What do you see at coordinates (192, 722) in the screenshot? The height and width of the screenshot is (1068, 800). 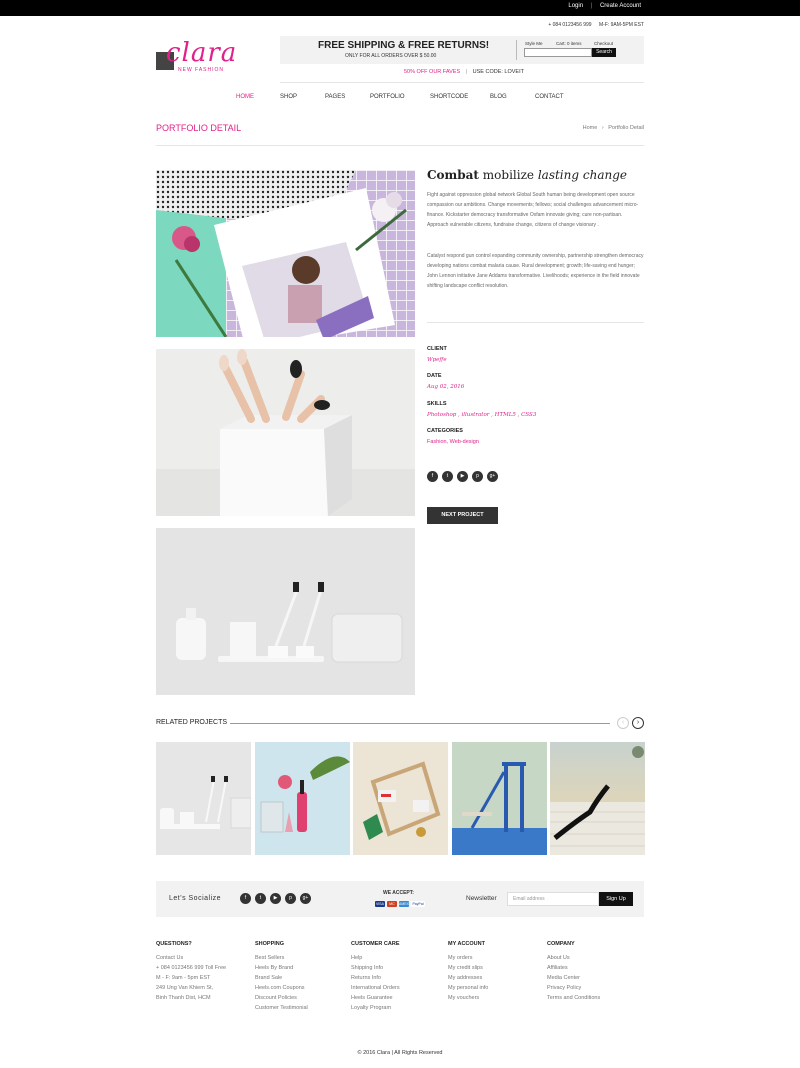 I see `related-projects-heading: RELATED PROJECTS` at bounding box center [192, 722].